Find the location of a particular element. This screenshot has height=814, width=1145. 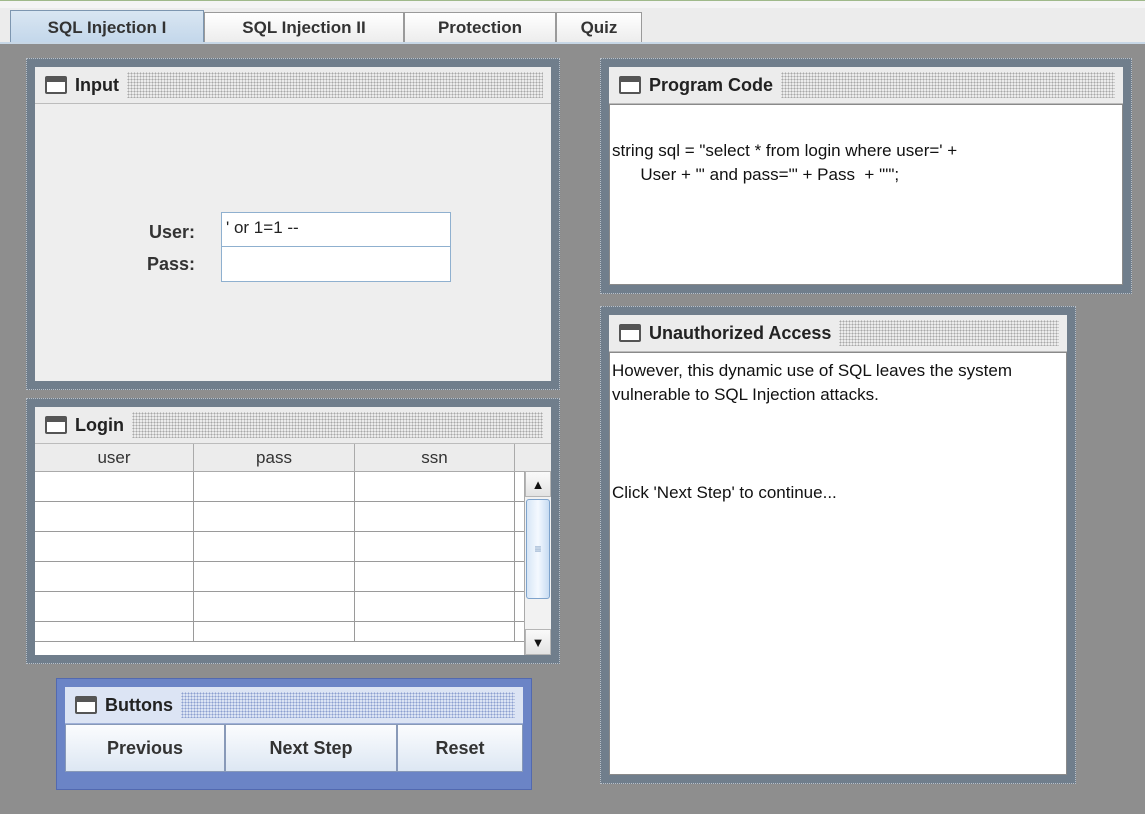

table-scrollbar: ▲ ≡ ▼ is located at coordinates (537, 563).